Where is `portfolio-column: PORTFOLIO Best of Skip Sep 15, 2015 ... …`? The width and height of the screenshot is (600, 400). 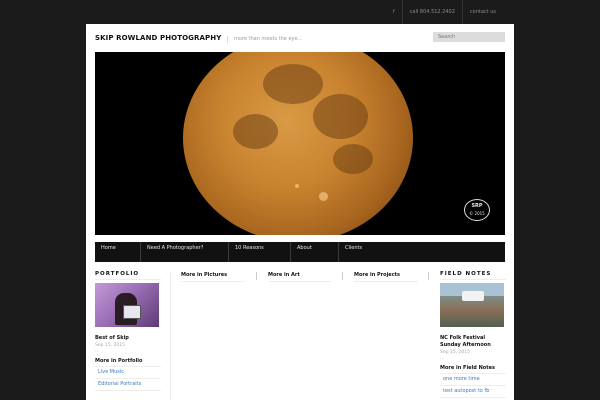
portfolio-column: PORTFOLIO Best of Skip Sep 15, 2015 ... … is located at coordinates (128, 331).